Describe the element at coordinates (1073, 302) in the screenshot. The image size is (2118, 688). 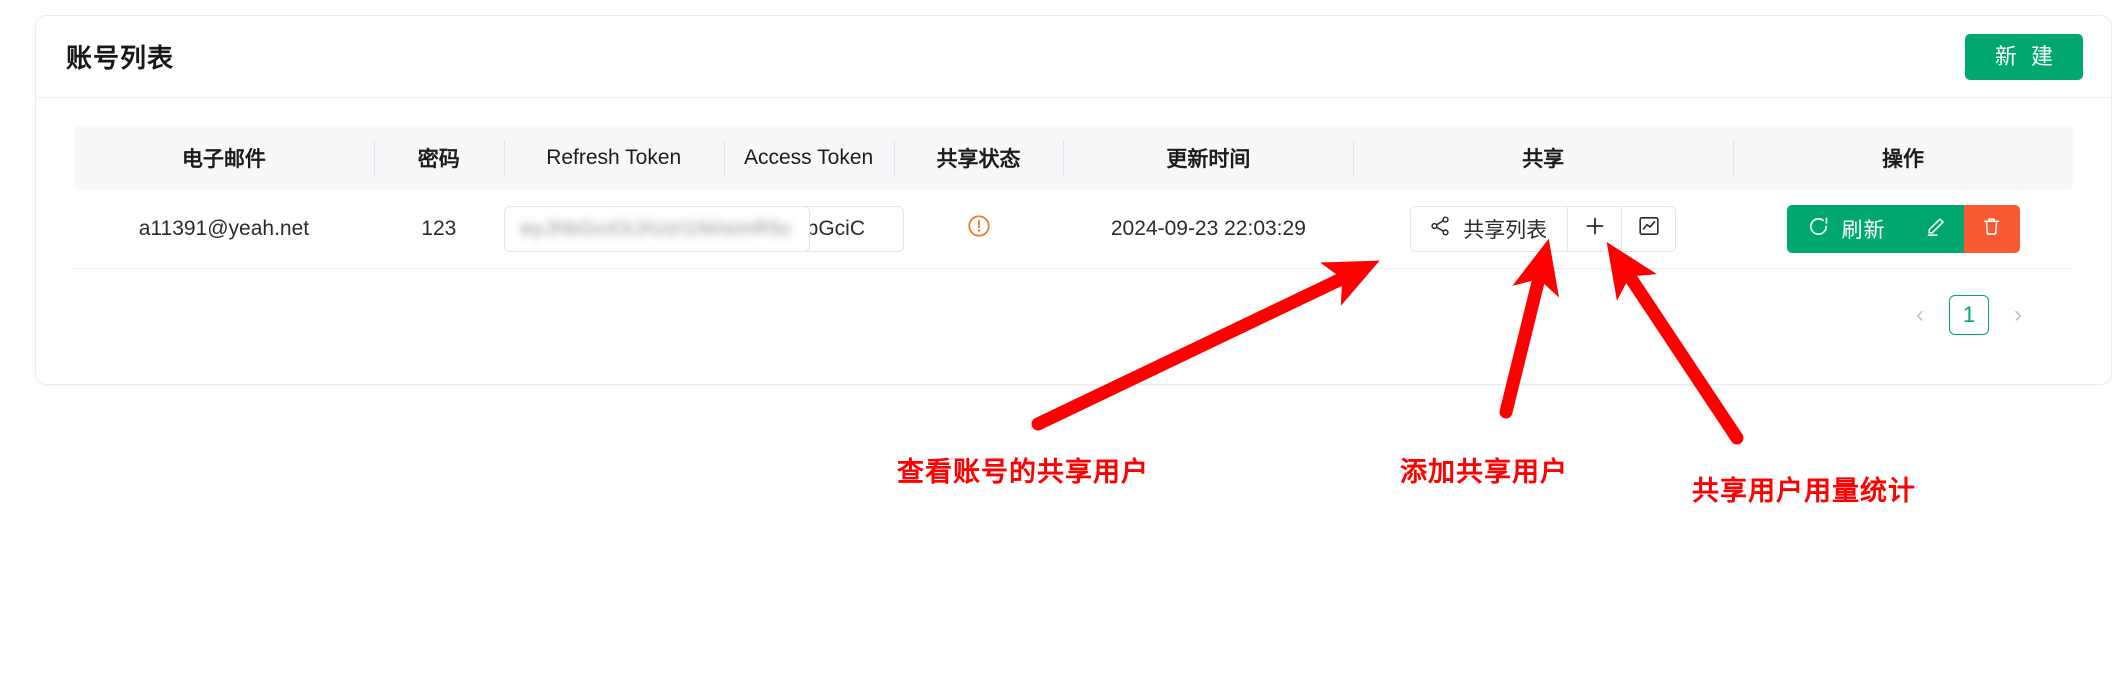
I see `pagination: ‹ 1 ›` at that location.